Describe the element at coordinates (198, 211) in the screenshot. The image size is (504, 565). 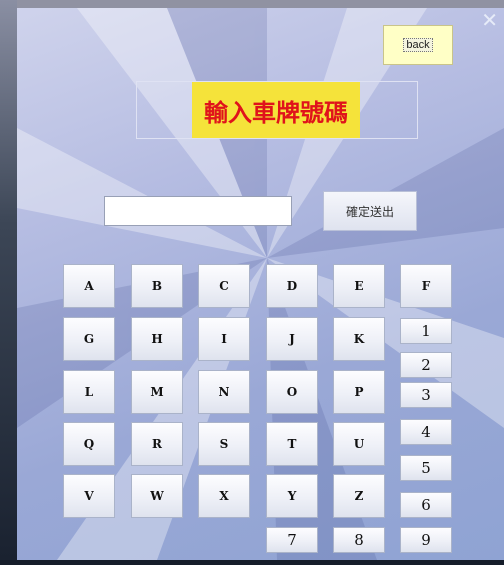
I see `plate-number-input` at that location.